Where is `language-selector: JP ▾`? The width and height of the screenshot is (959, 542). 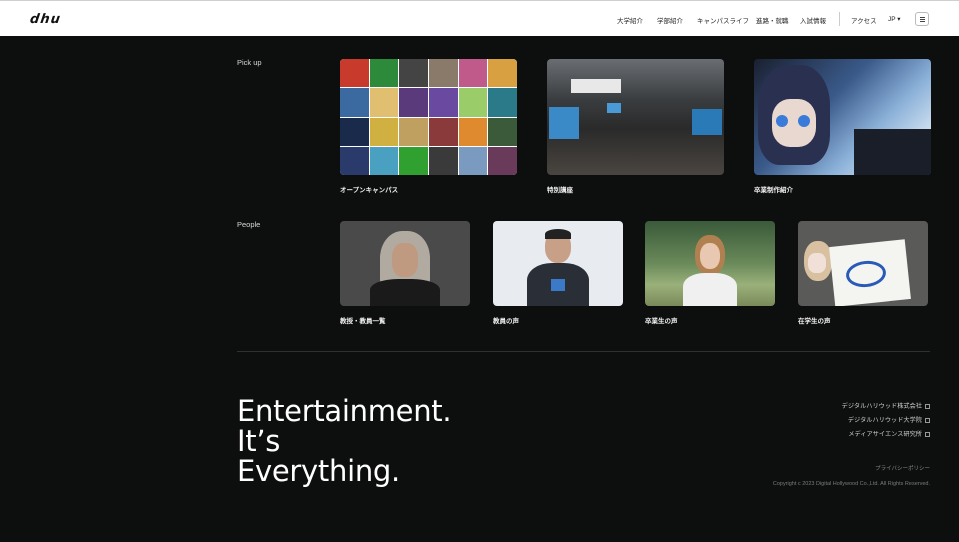 language-selector: JP ▾ is located at coordinates (894, 19).